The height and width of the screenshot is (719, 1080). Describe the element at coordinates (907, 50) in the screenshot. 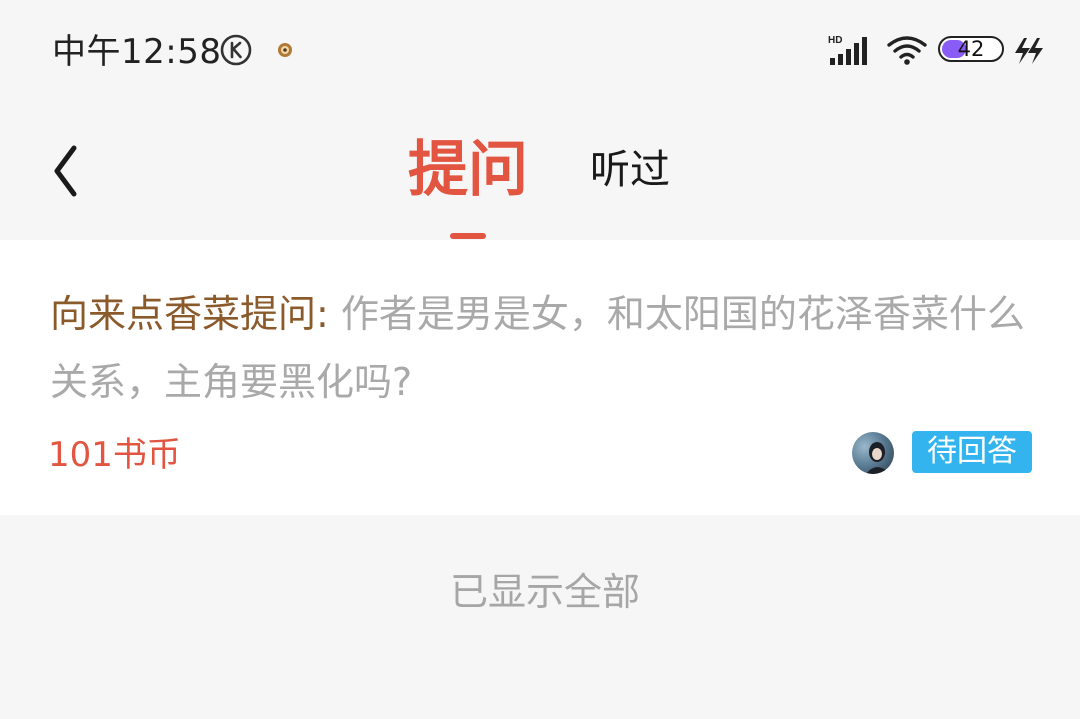

I see `wifi-icon` at that location.